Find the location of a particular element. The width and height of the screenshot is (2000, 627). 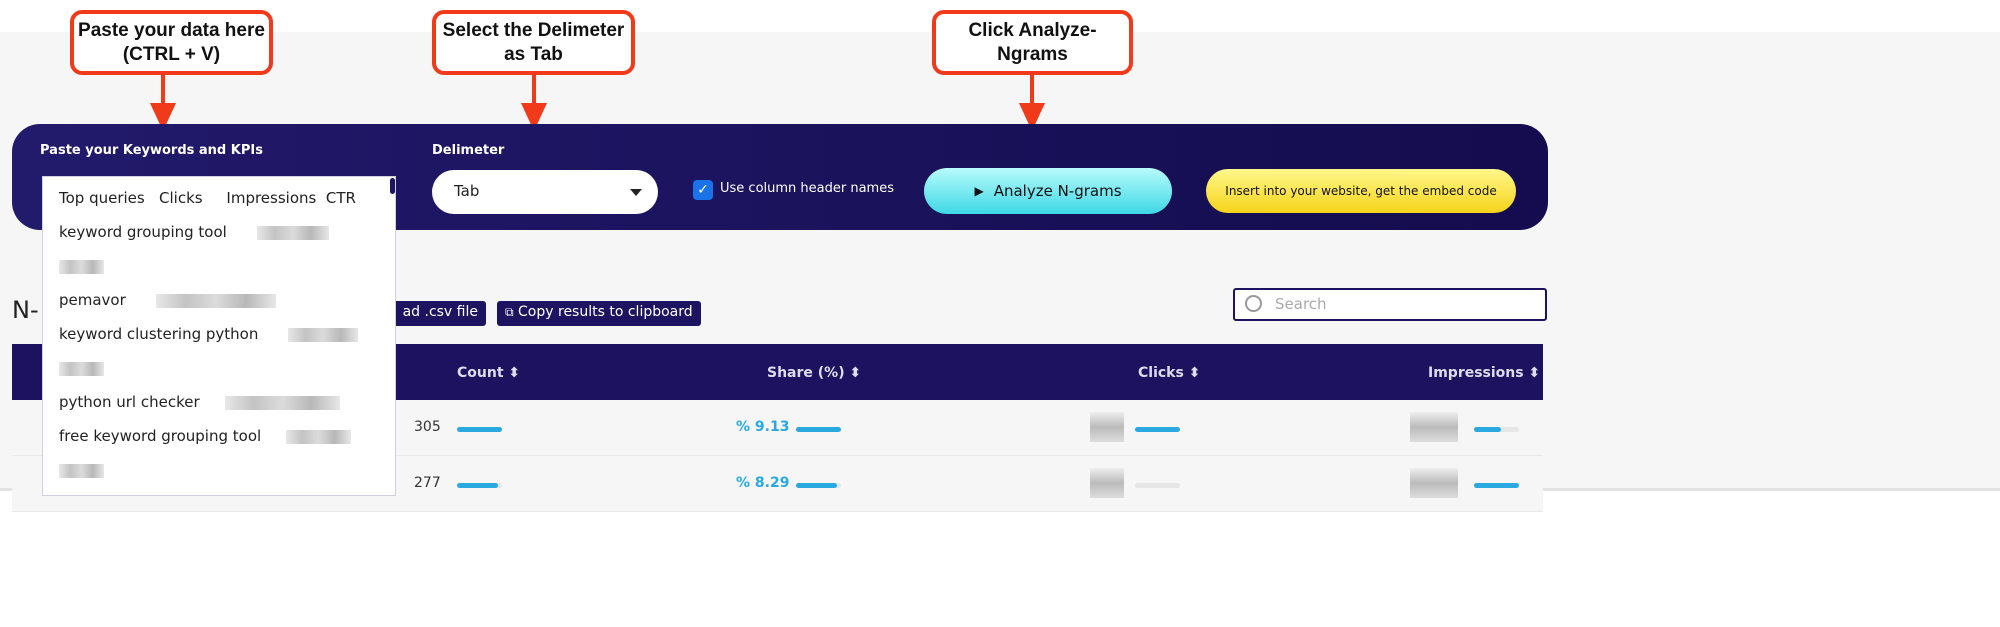

callout-text: Click Analyze- is located at coordinates (1032, 30).